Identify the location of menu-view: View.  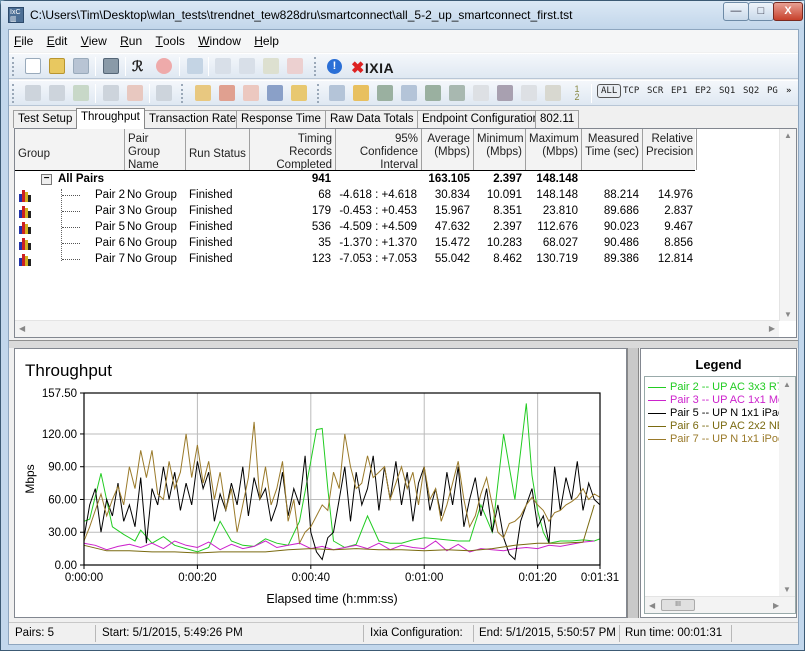
(94, 39).